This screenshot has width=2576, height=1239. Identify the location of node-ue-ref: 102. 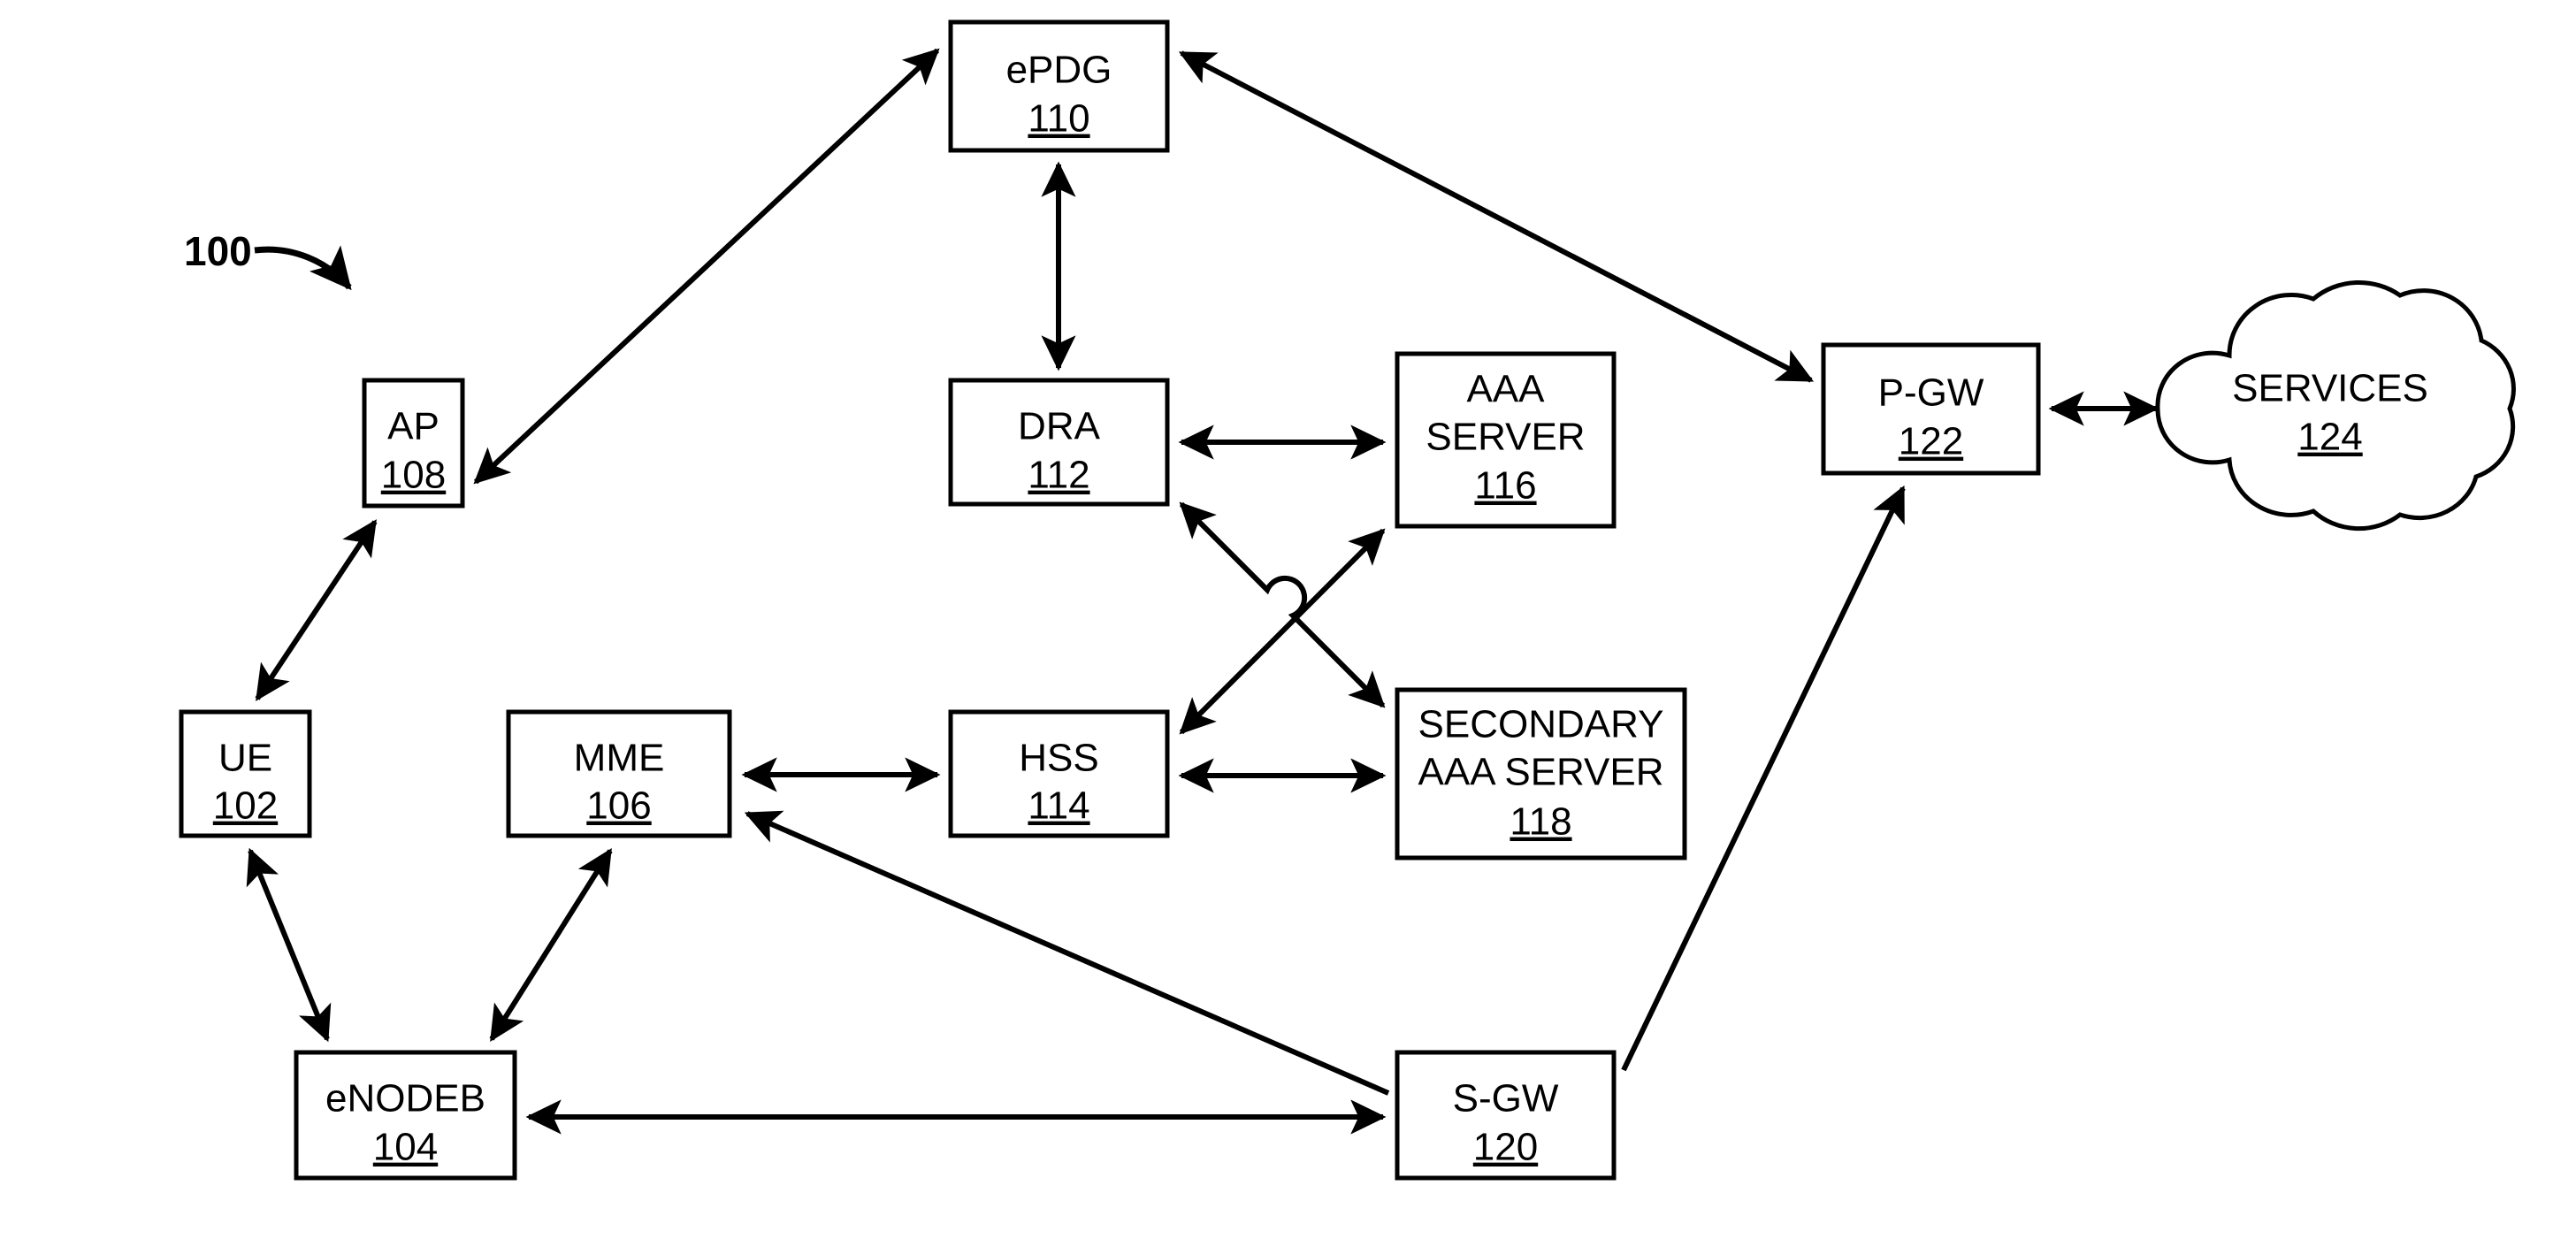
(246, 806).